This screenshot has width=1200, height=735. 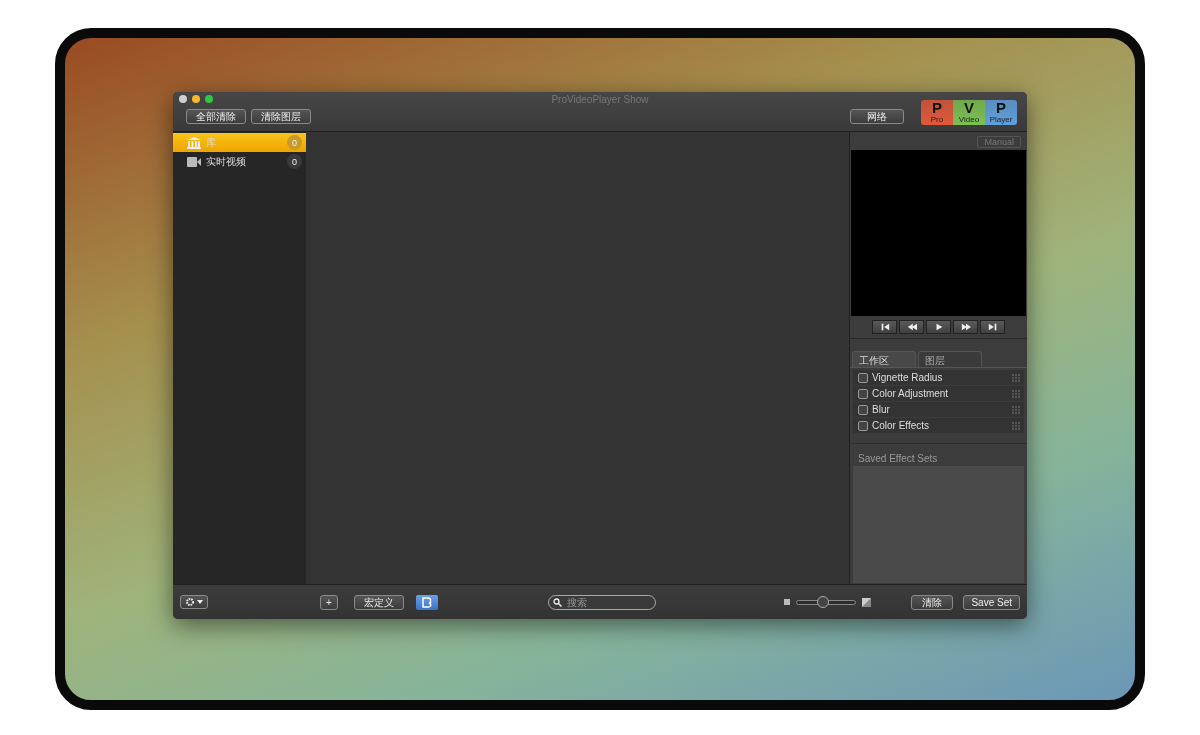 What do you see at coordinates (991, 602) in the screenshot?
I see `save-set-button: Save Set` at bounding box center [991, 602].